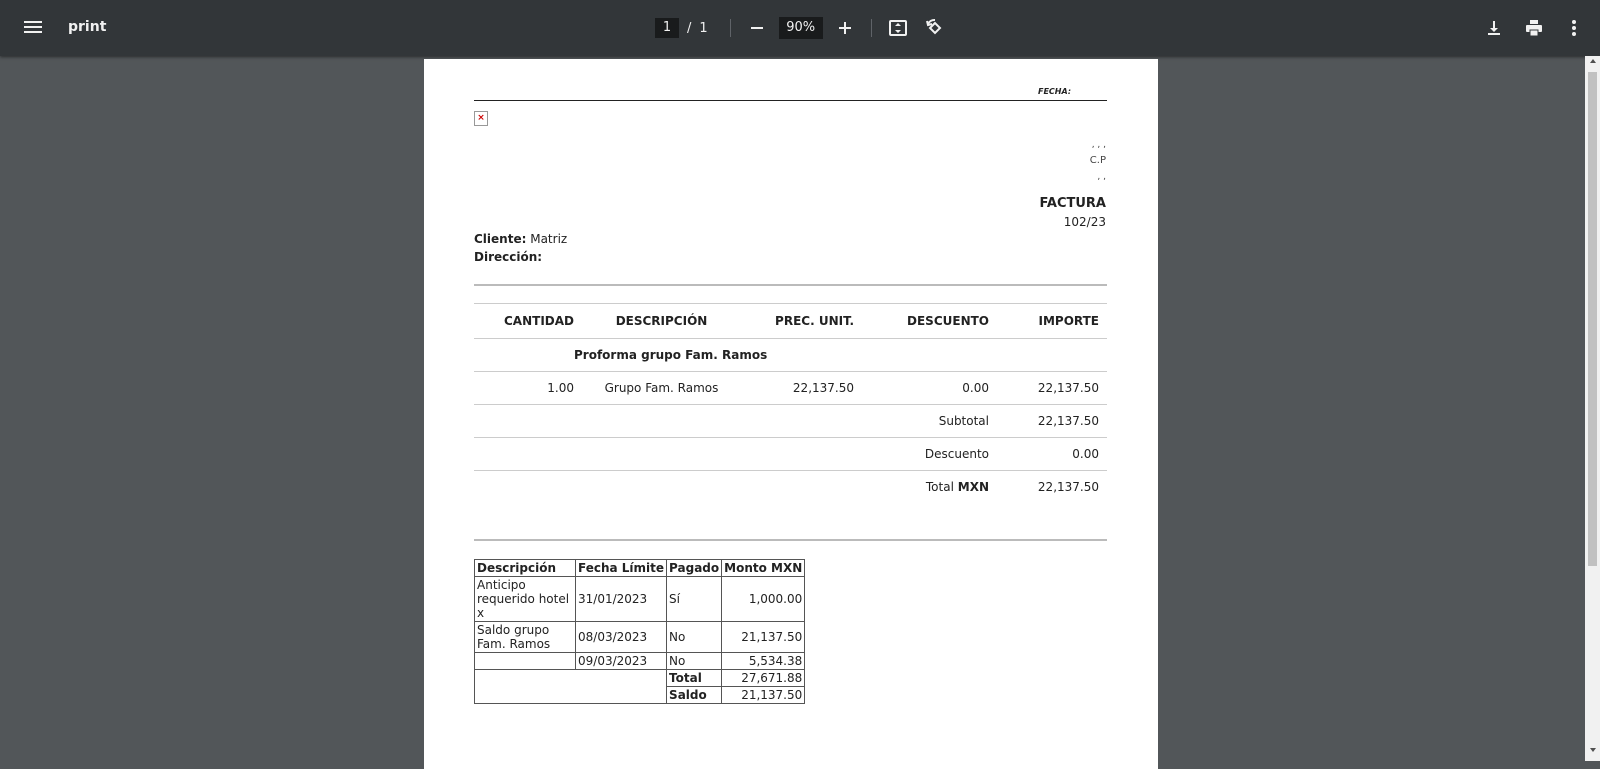 Image resolution: width=1600 pixels, height=769 pixels. Describe the element at coordinates (921, 487) in the screenshot. I see `total-label-cell: Total MXN` at that location.